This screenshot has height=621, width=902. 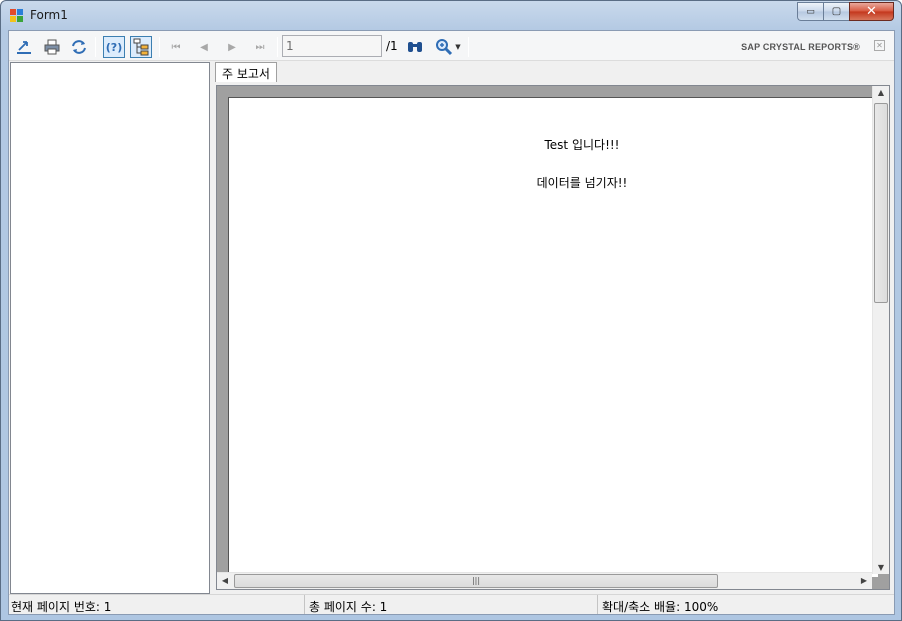 I want to click on maximize-button: ▢, so click(x=836, y=11).